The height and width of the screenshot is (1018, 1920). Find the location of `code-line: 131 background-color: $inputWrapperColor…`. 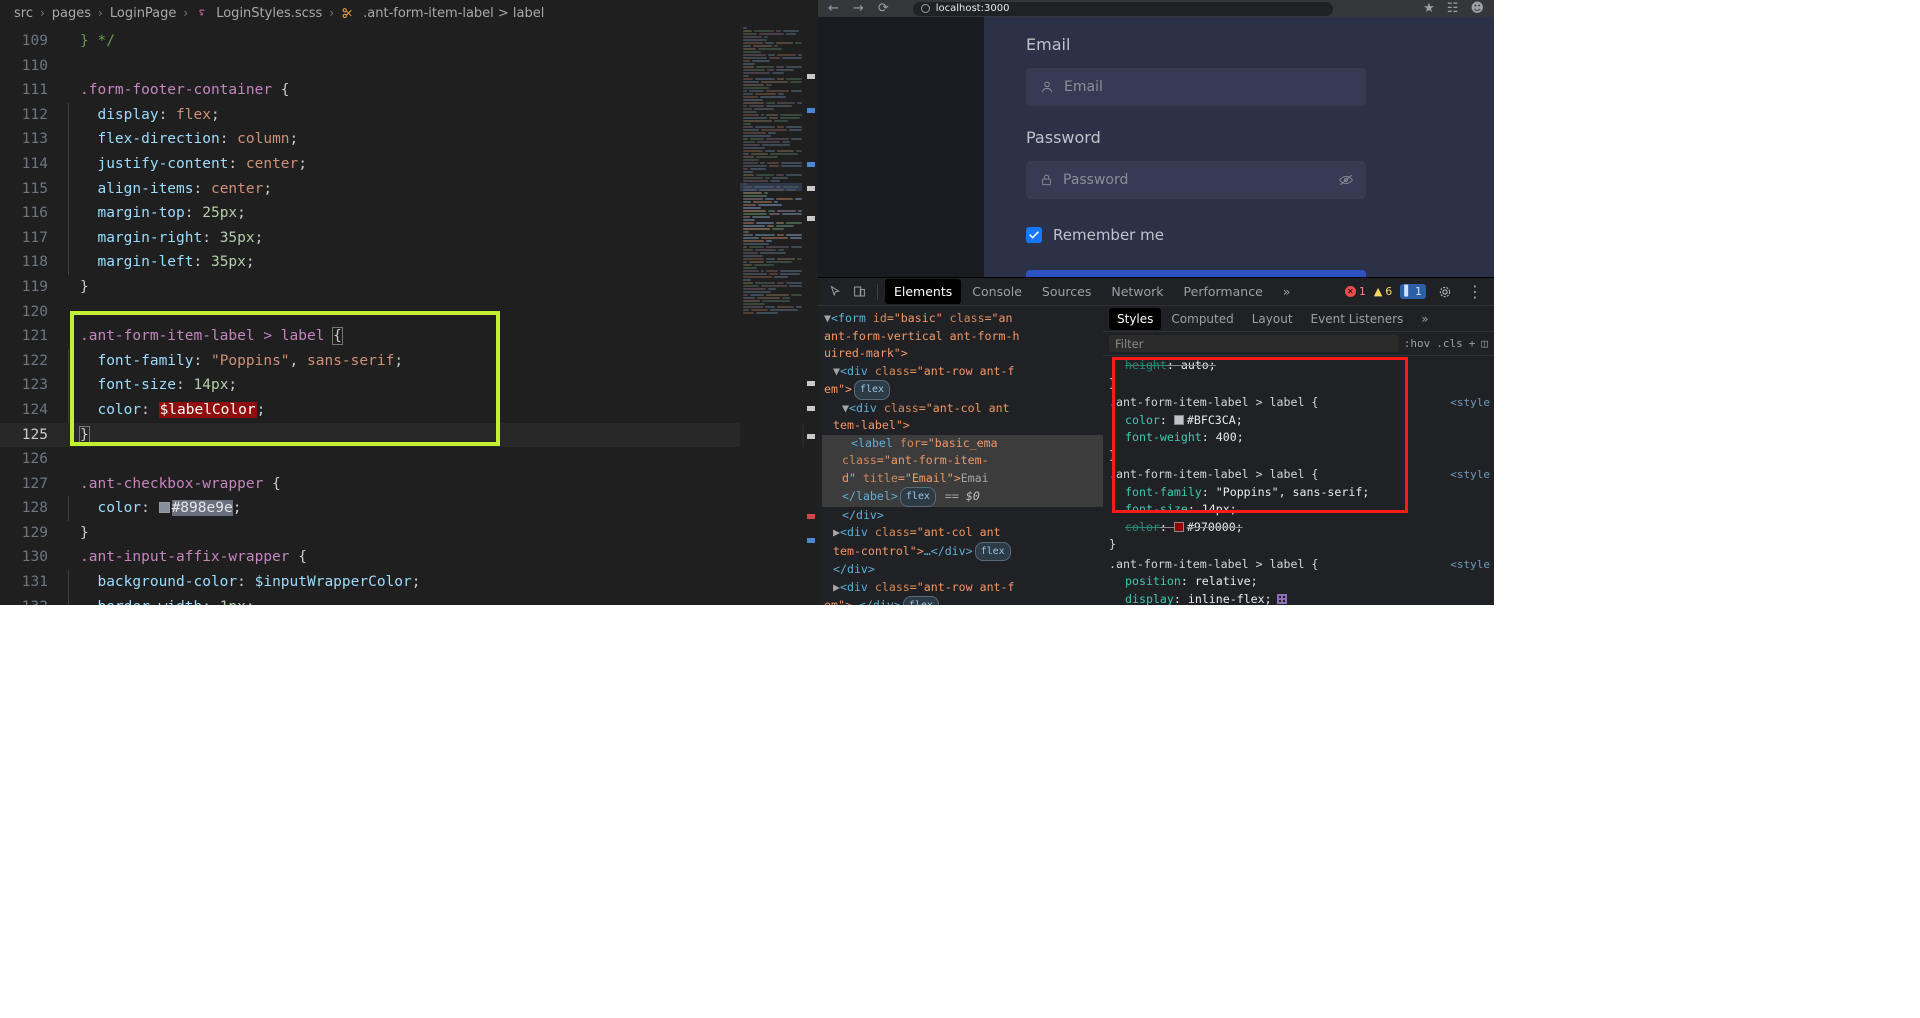

code-line: 131 background-color: $inputWrapperColor… is located at coordinates (409, 582).